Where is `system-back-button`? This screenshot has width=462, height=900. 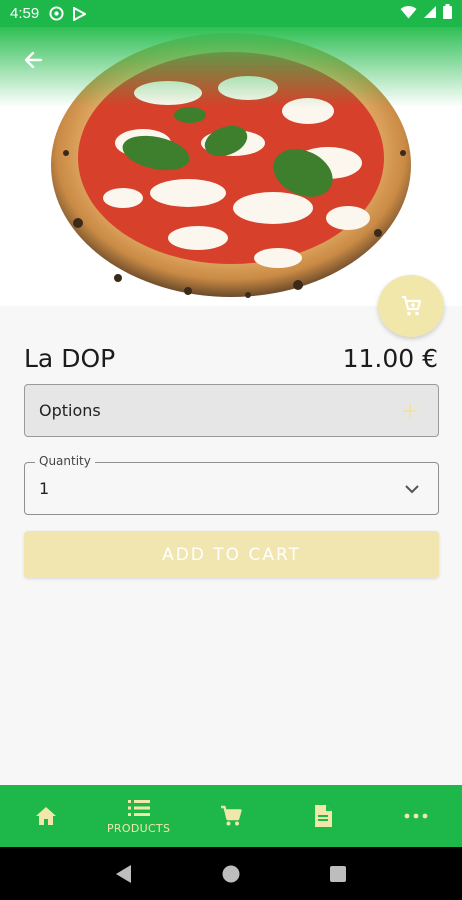
system-back-button is located at coordinates (124, 874).